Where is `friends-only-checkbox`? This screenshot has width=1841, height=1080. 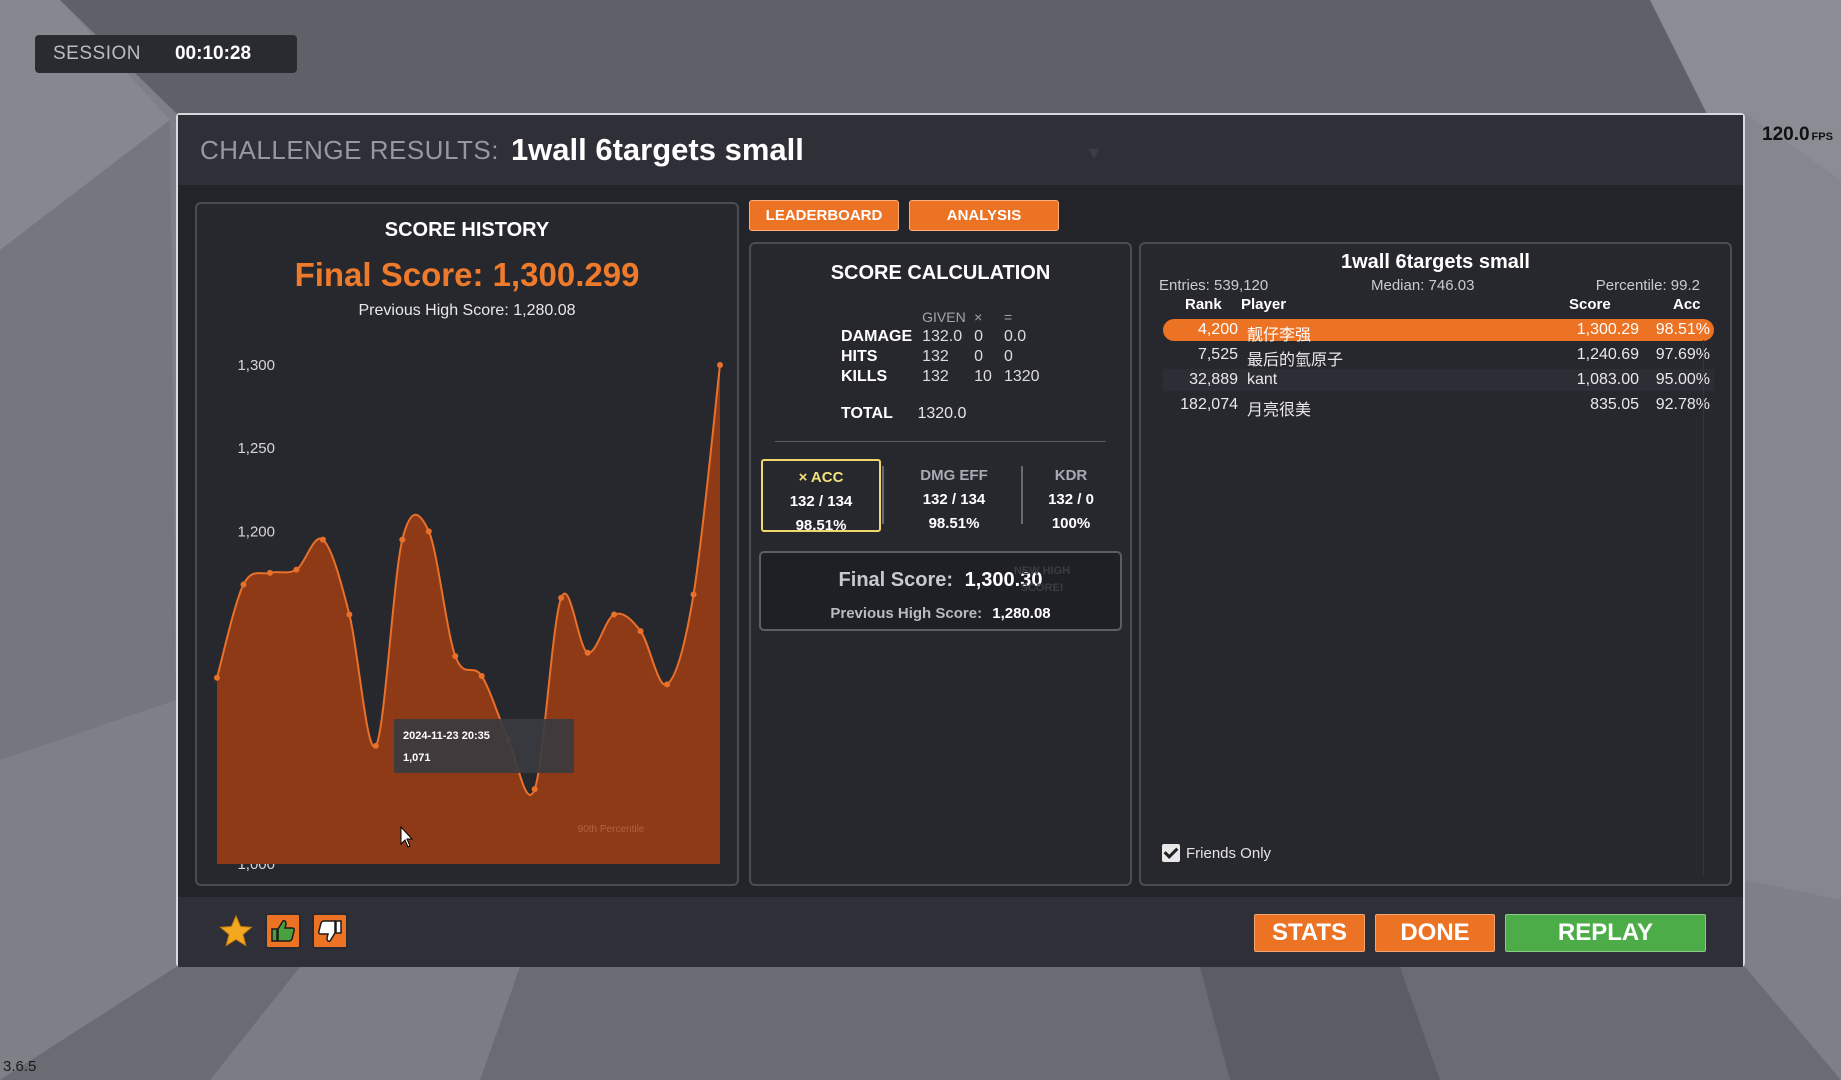 friends-only-checkbox is located at coordinates (1171, 853).